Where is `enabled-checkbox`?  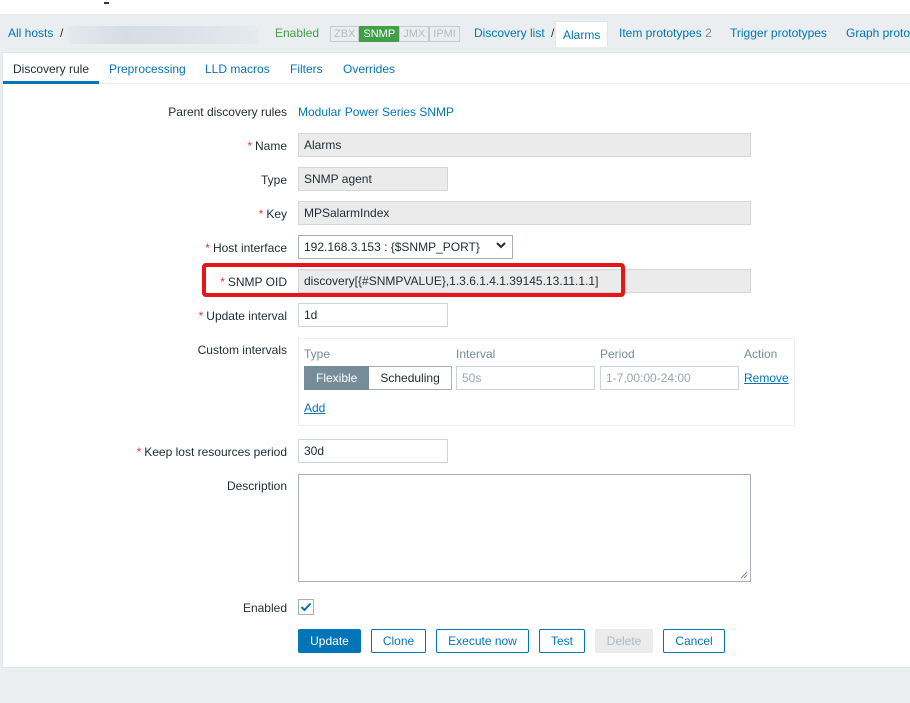 enabled-checkbox is located at coordinates (306, 607).